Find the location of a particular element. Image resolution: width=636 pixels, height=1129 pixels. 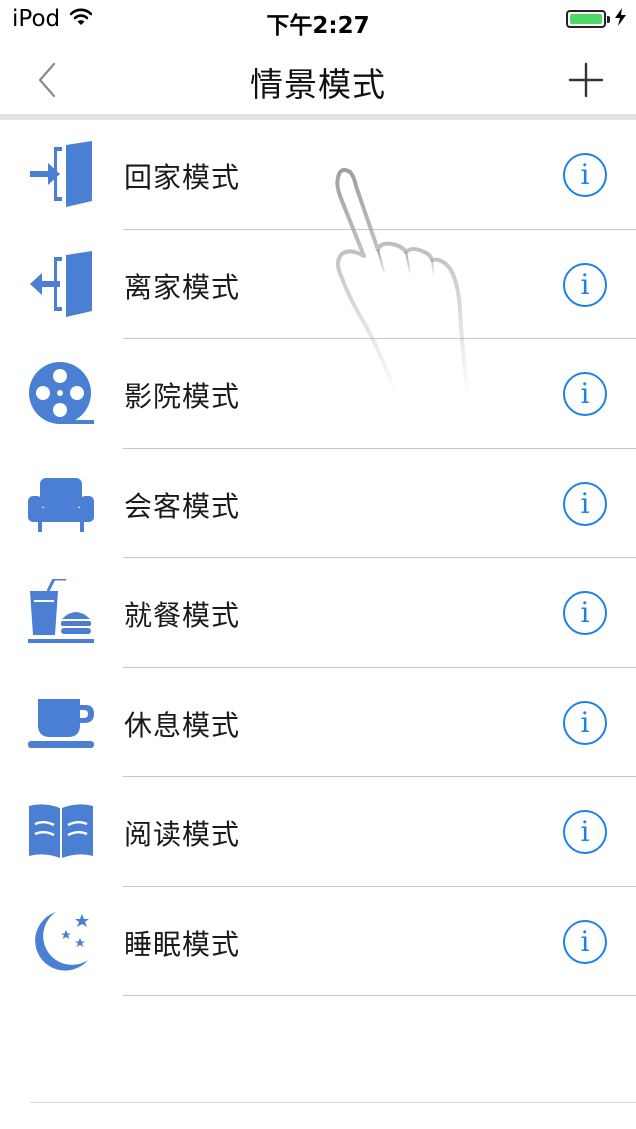

scene-item-home: 回家模式 i is located at coordinates (318, 175).